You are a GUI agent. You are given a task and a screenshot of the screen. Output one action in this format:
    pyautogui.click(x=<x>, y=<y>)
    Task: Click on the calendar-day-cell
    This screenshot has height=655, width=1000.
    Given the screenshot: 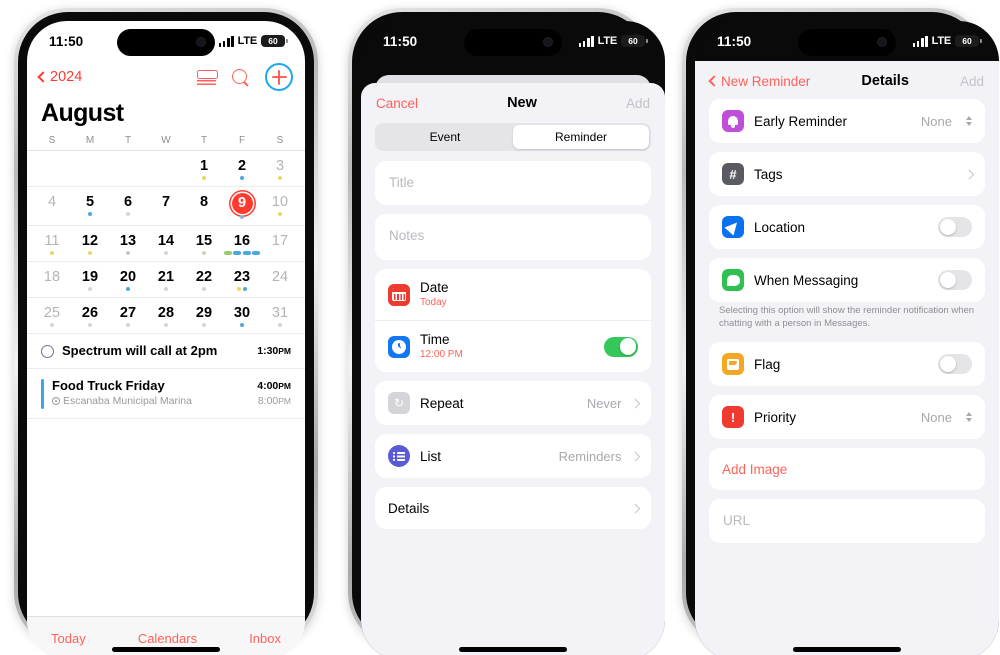 What is the action you would take?
    pyautogui.click(x=128, y=170)
    